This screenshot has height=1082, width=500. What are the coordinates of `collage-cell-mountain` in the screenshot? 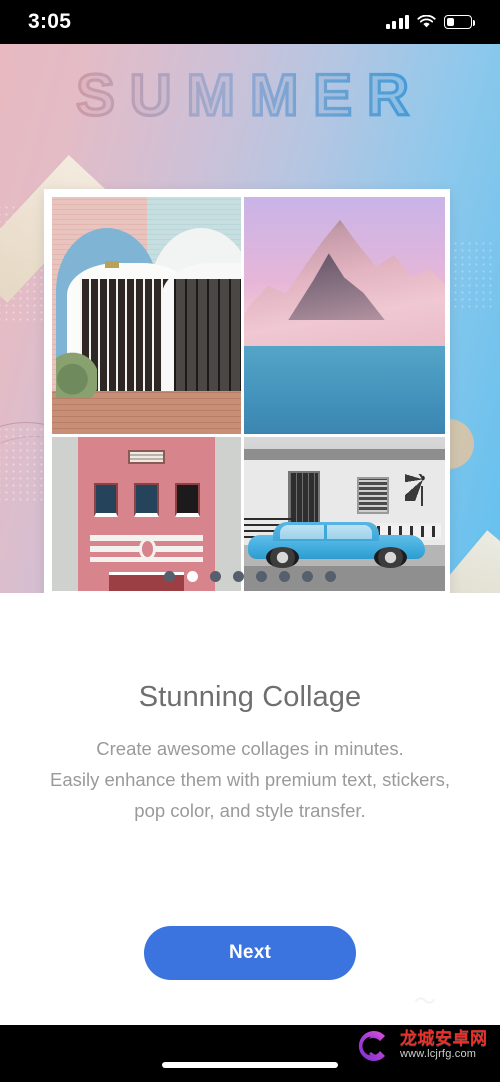 It's located at (344, 315).